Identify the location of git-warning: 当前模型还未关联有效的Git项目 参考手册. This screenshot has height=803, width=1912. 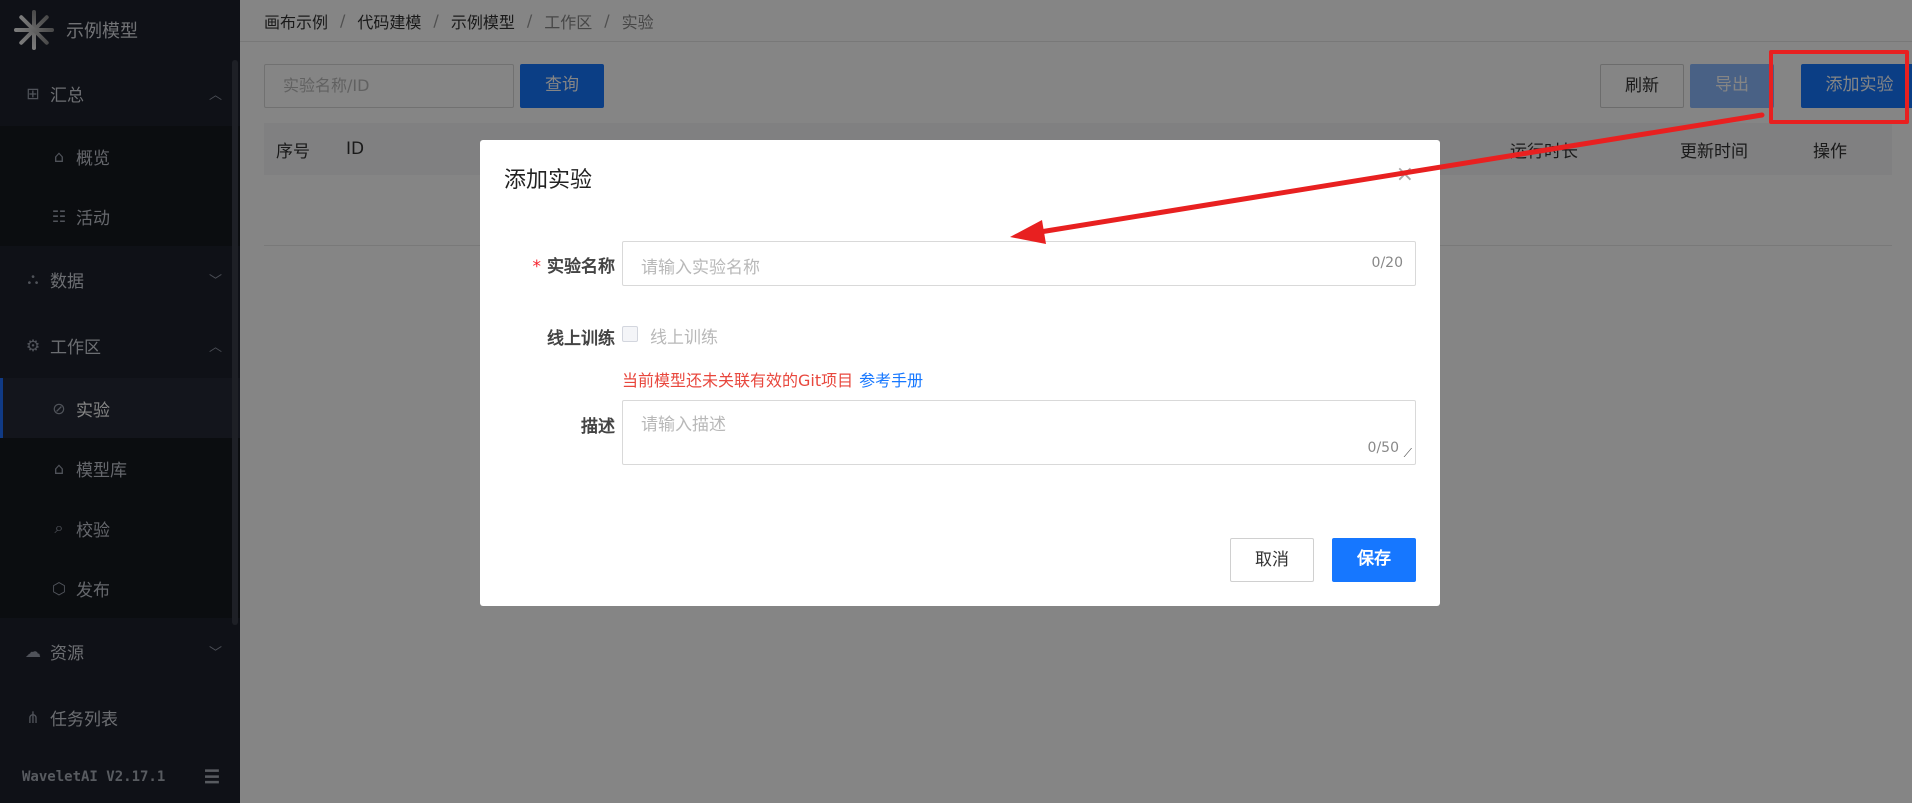
(772, 379).